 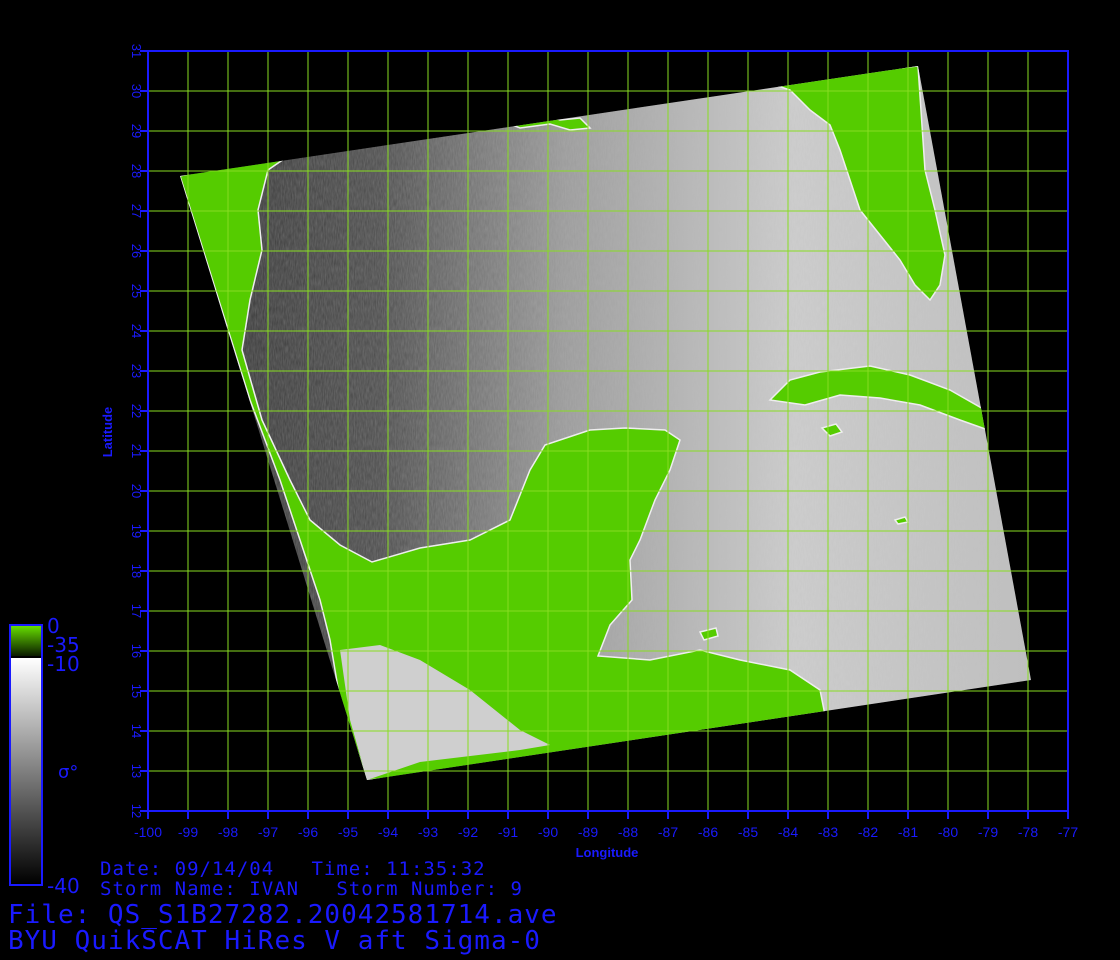 What do you see at coordinates (148, 832) in the screenshot?
I see `longitude-tick-label: -100` at bounding box center [148, 832].